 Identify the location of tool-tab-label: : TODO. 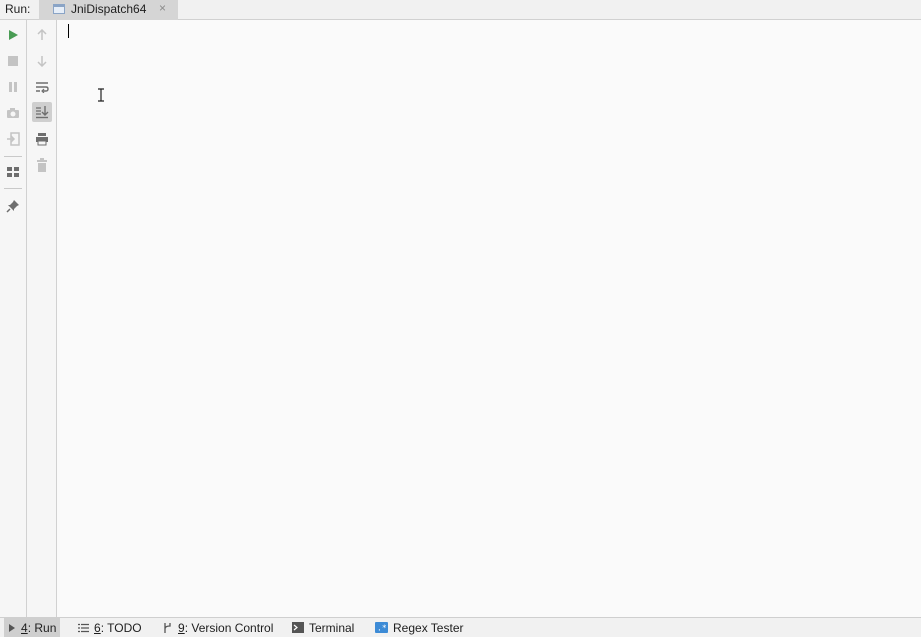
(121, 627).